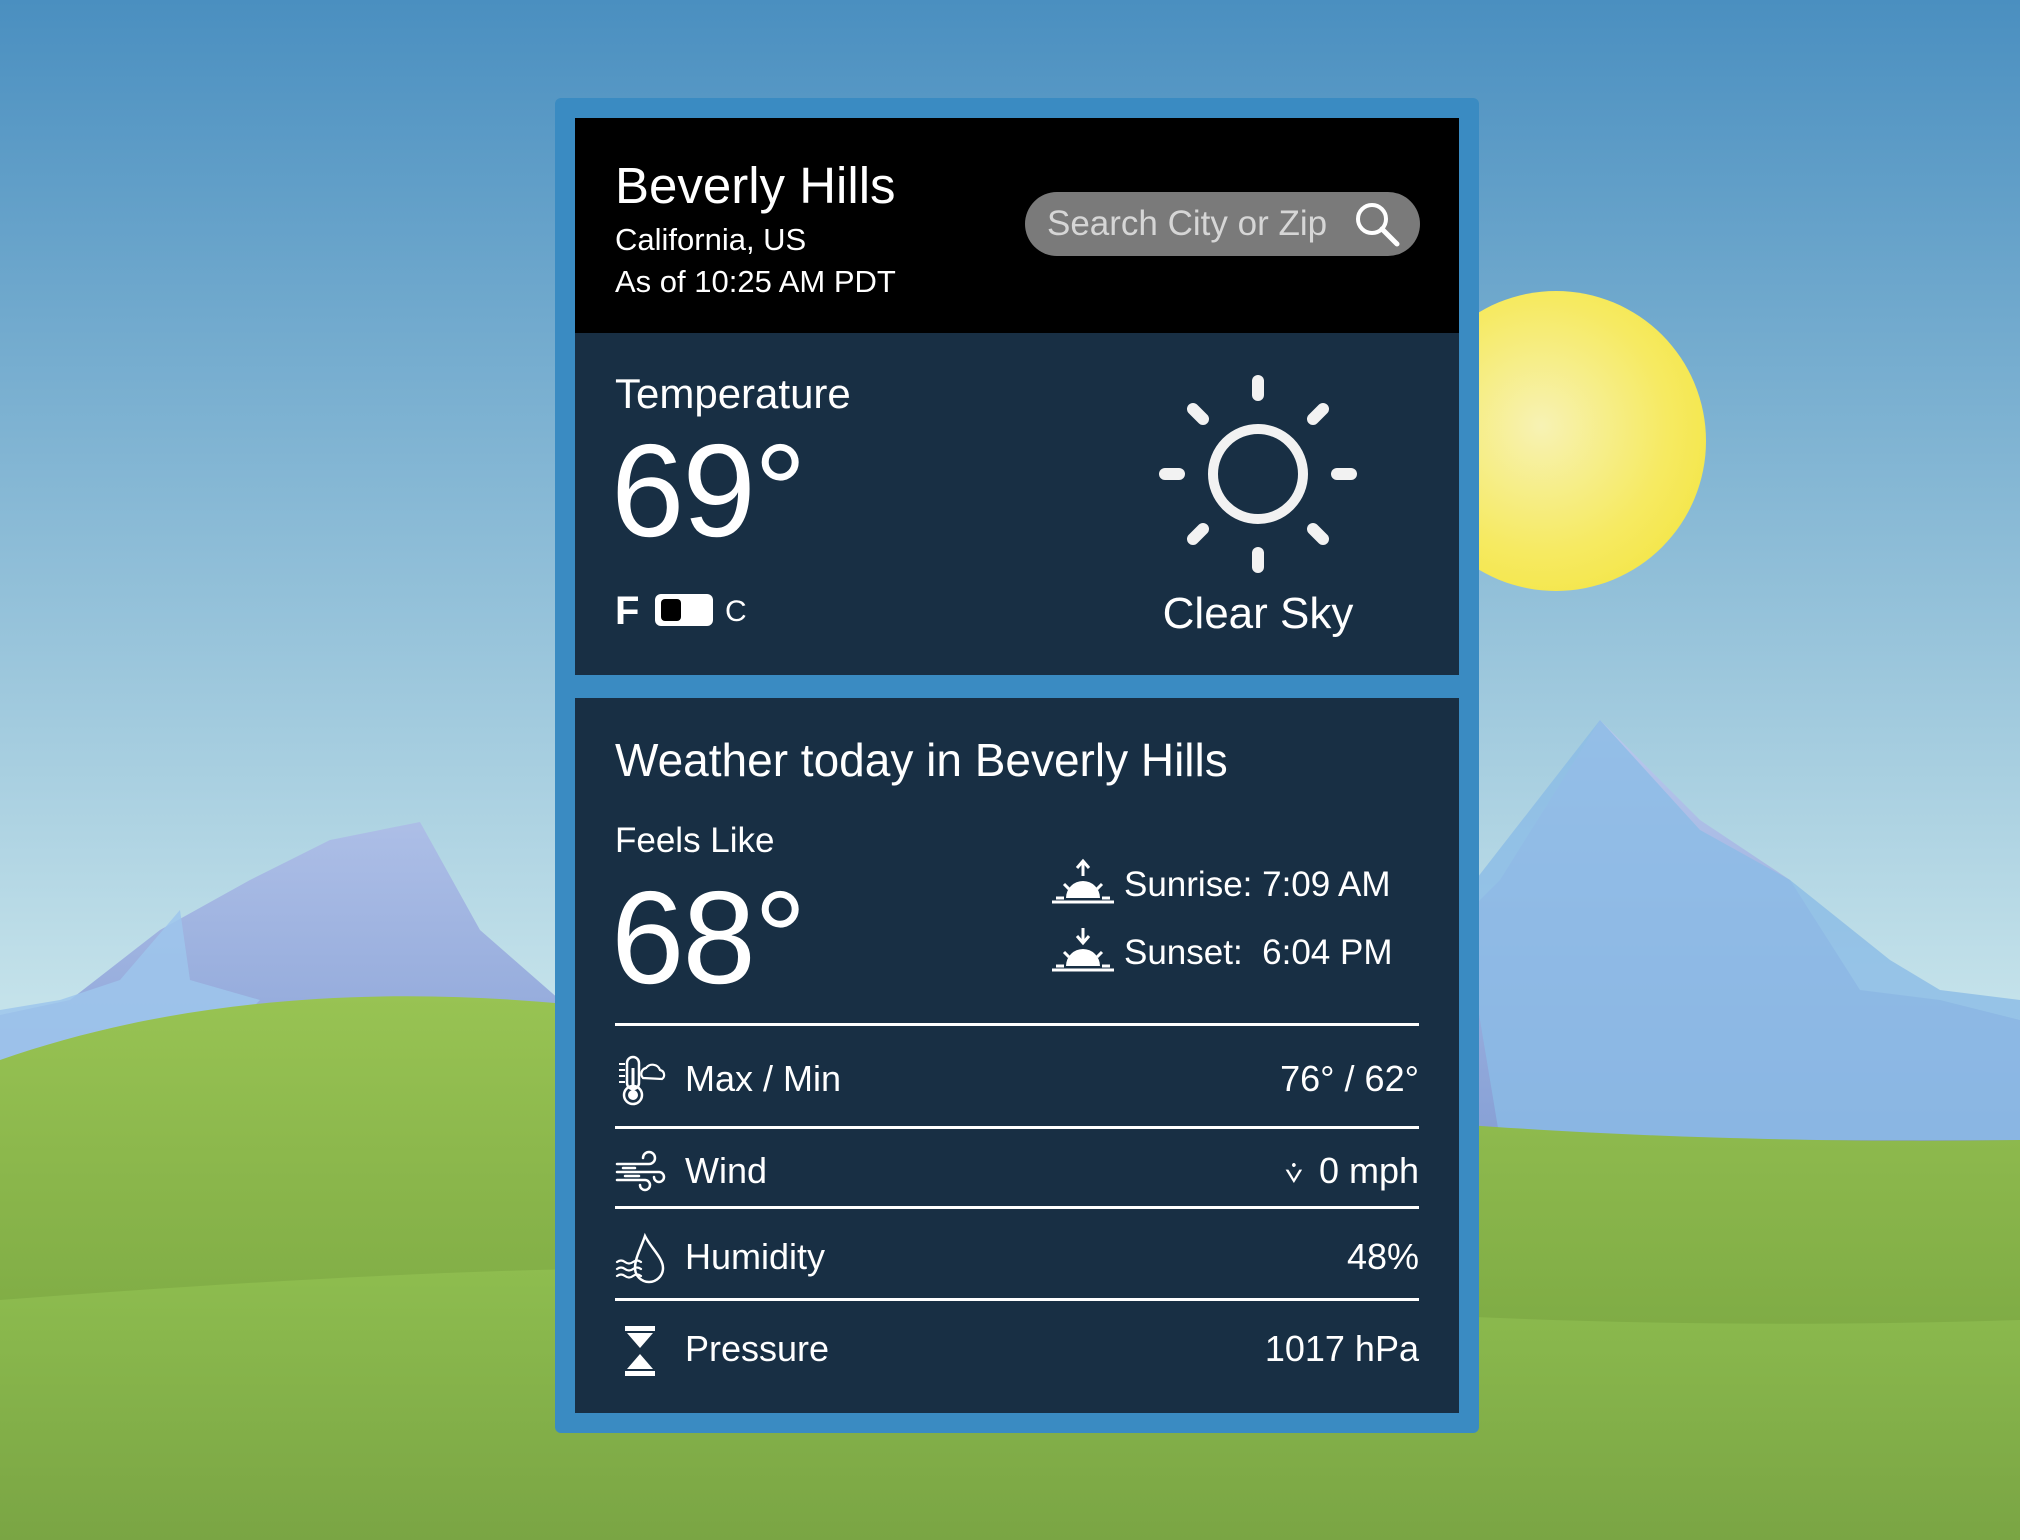  I want to click on condition-text: Clear Sky, so click(1258, 613).